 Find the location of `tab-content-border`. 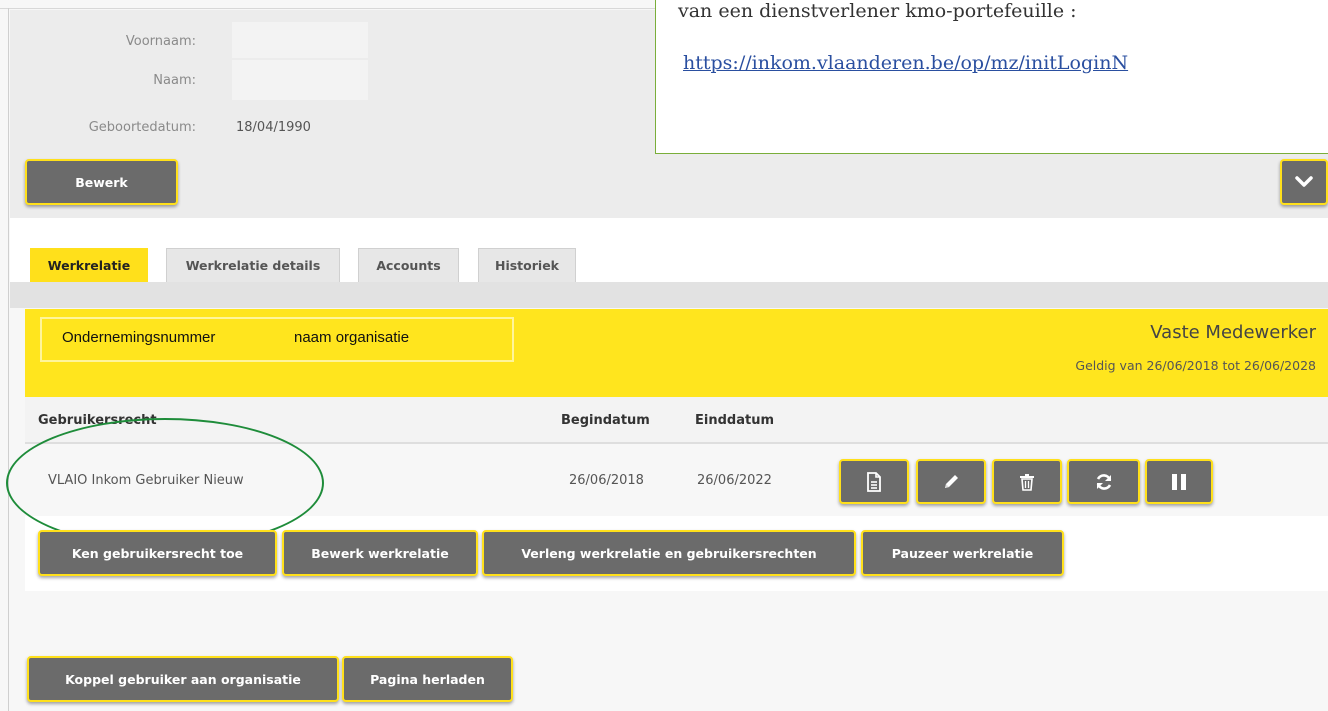

tab-content-border is located at coordinates (669, 295).